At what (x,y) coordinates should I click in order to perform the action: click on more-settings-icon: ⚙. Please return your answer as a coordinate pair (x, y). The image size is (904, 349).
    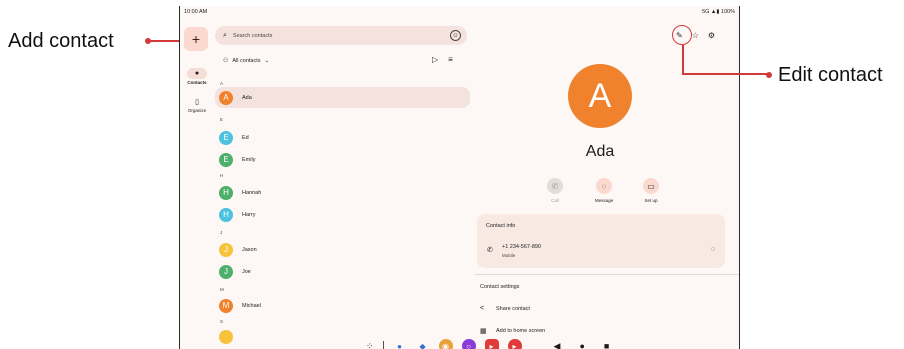
    Looking at the image, I should click on (711, 35).